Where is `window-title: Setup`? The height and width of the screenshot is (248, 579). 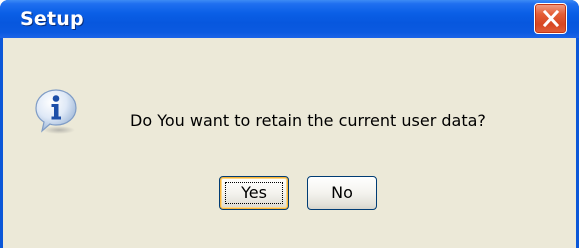
window-title: Setup is located at coordinates (52, 19).